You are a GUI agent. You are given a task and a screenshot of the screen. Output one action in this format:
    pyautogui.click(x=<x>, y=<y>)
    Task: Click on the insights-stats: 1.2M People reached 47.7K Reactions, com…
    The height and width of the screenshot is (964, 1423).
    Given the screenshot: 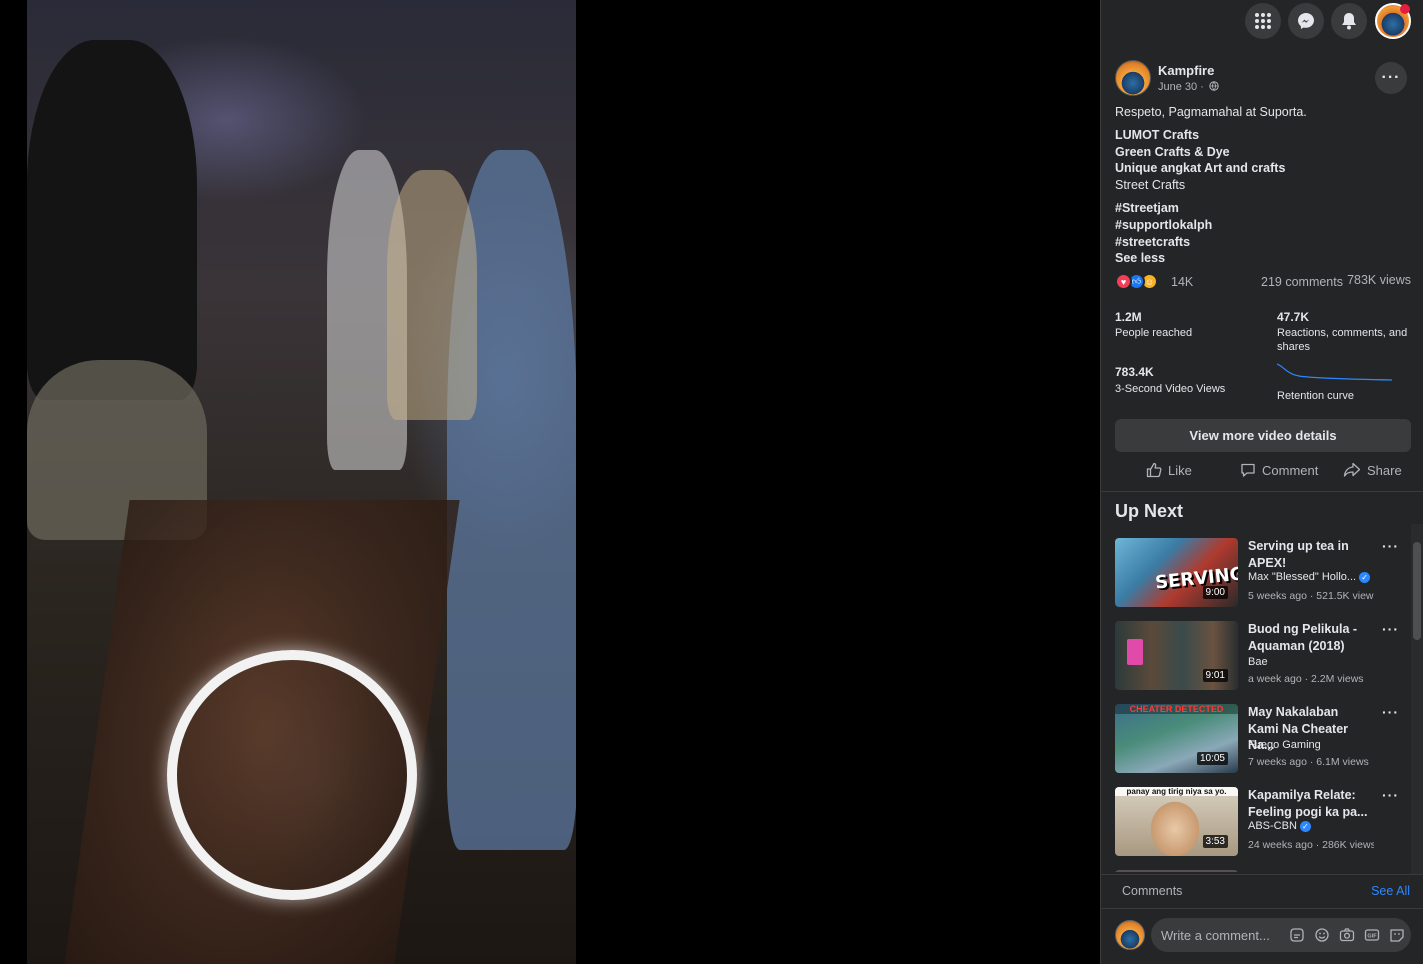 What is the action you would take?
    pyautogui.click(x=1262, y=360)
    